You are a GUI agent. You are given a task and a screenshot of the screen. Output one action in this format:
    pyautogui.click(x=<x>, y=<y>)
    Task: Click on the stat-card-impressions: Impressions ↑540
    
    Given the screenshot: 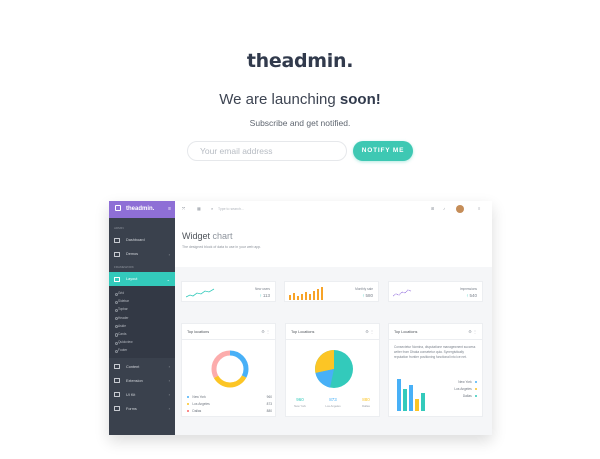 What is the action you would take?
    pyautogui.click(x=435, y=291)
    